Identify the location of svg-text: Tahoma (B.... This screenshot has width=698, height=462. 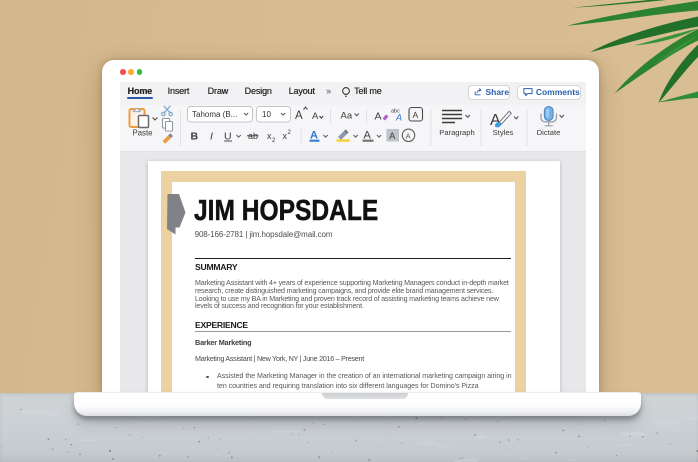
(214, 114).